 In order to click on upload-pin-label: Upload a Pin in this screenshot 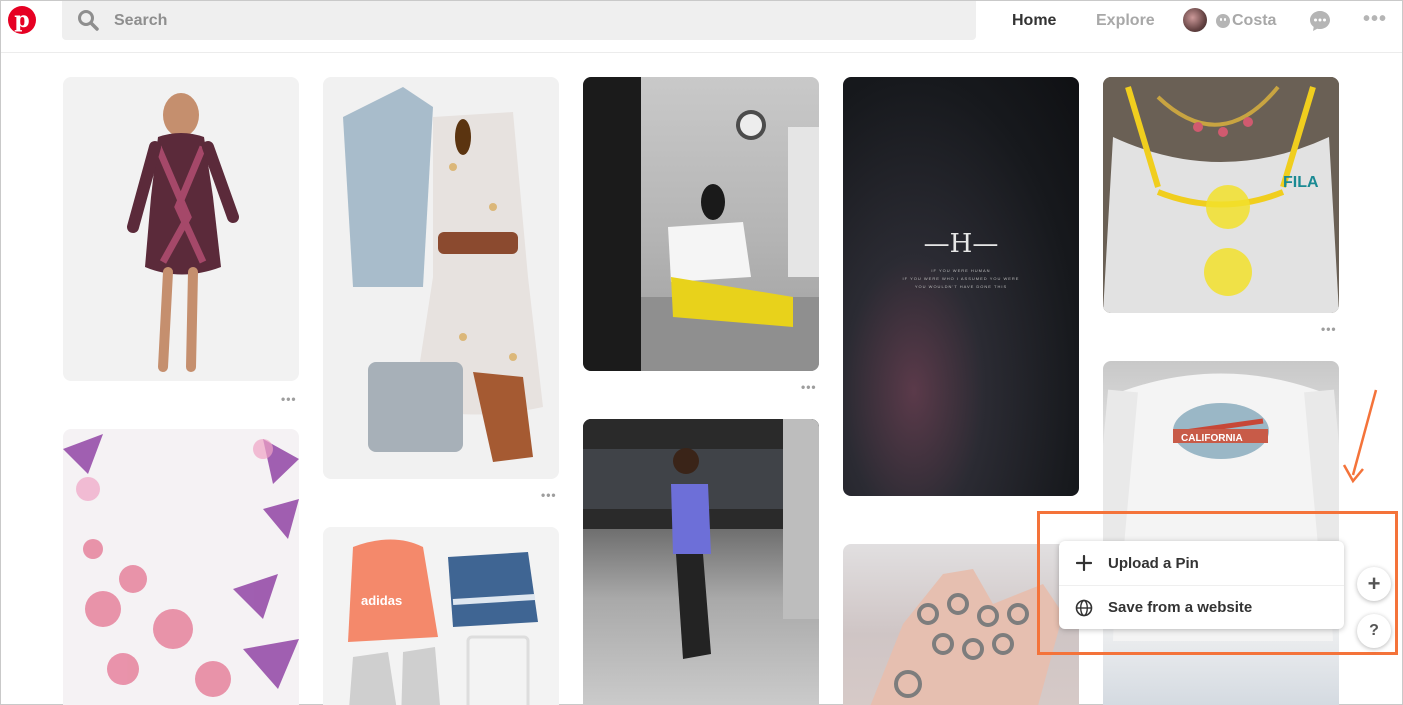, I will do `click(1153, 563)`.